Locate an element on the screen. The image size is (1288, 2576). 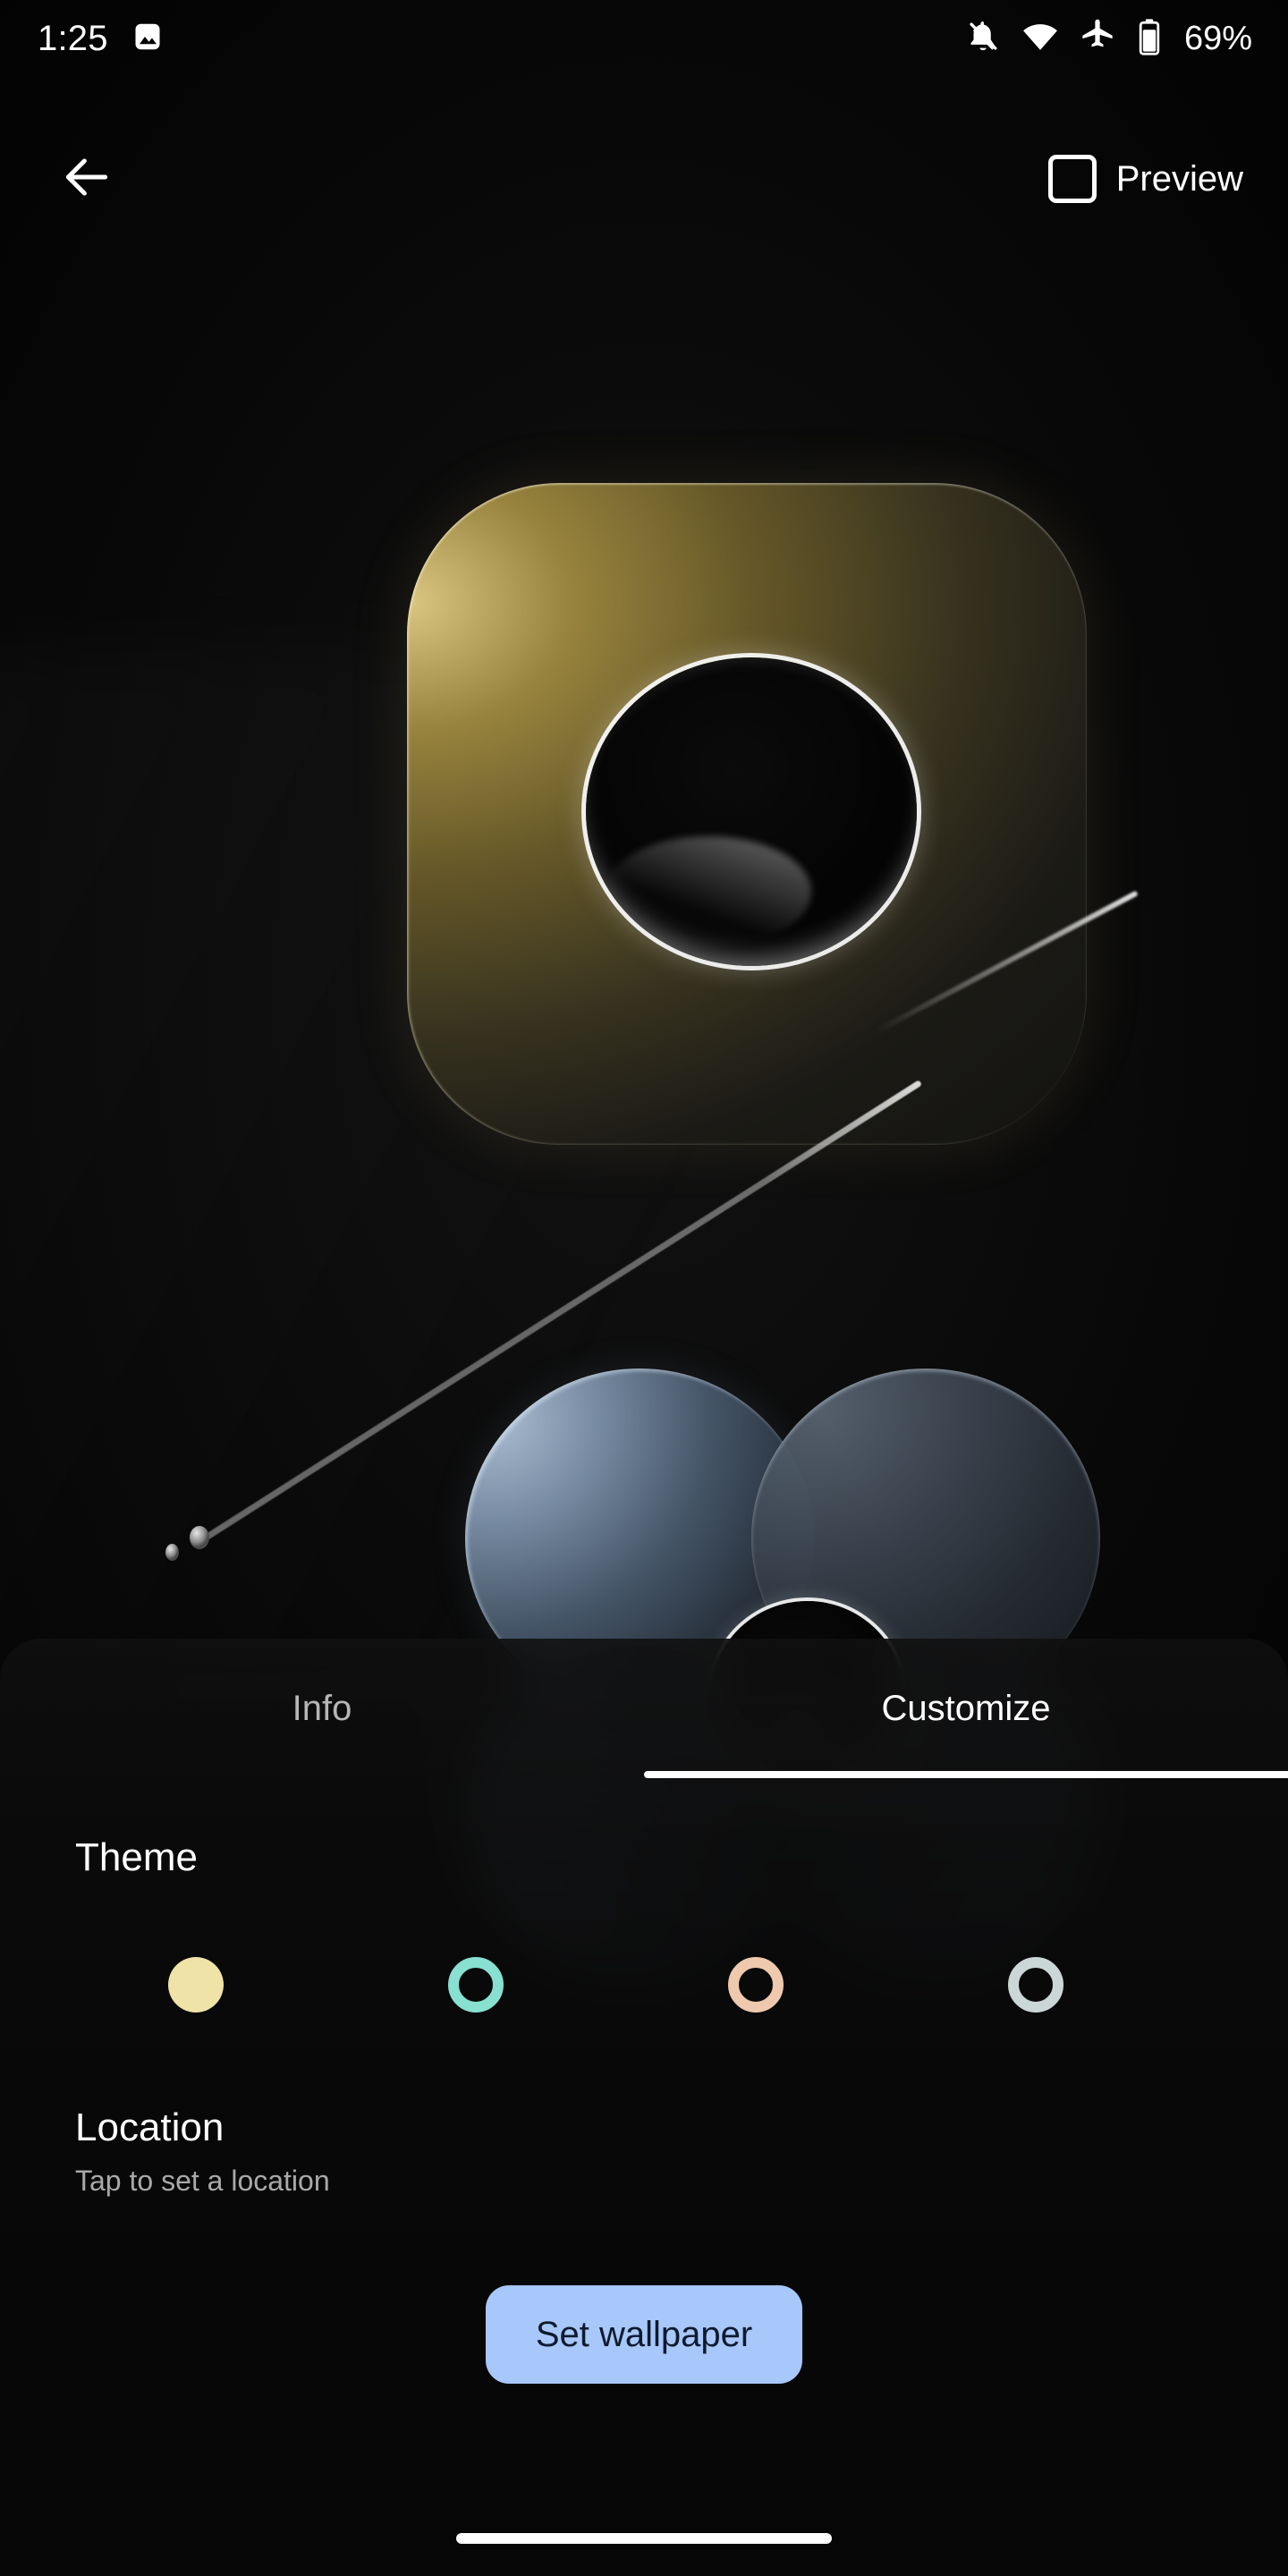
theme-section-title: Theme is located at coordinates (136, 1857).